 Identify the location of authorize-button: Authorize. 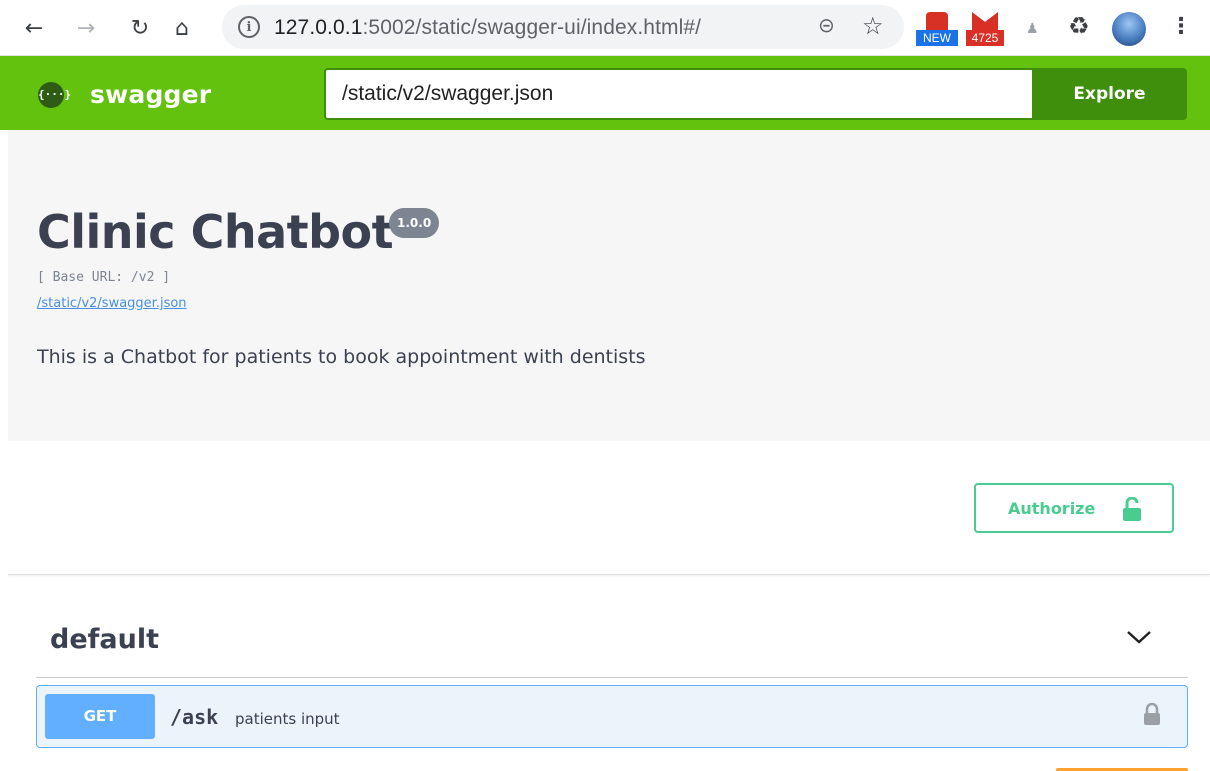
(1074, 508).